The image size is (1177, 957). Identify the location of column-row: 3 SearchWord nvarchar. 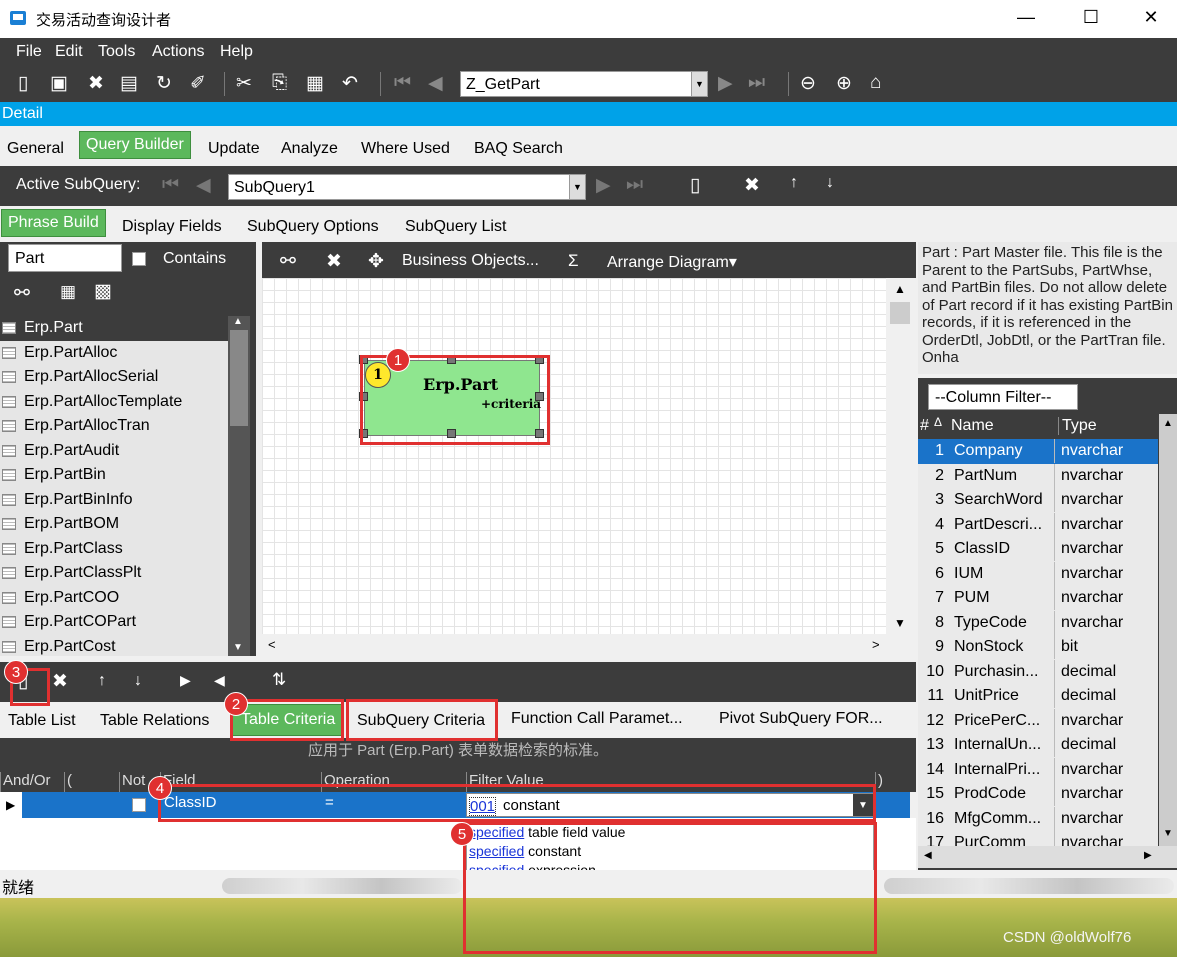
(1038, 500).